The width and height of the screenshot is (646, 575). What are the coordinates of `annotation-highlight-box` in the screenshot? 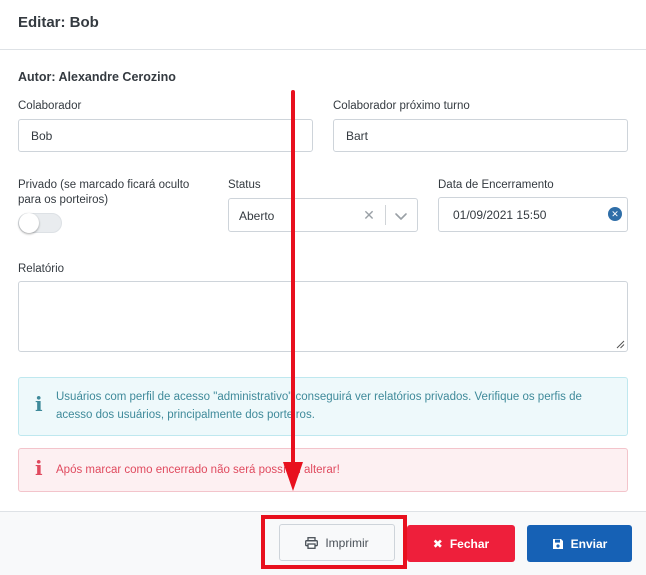 It's located at (334, 542).